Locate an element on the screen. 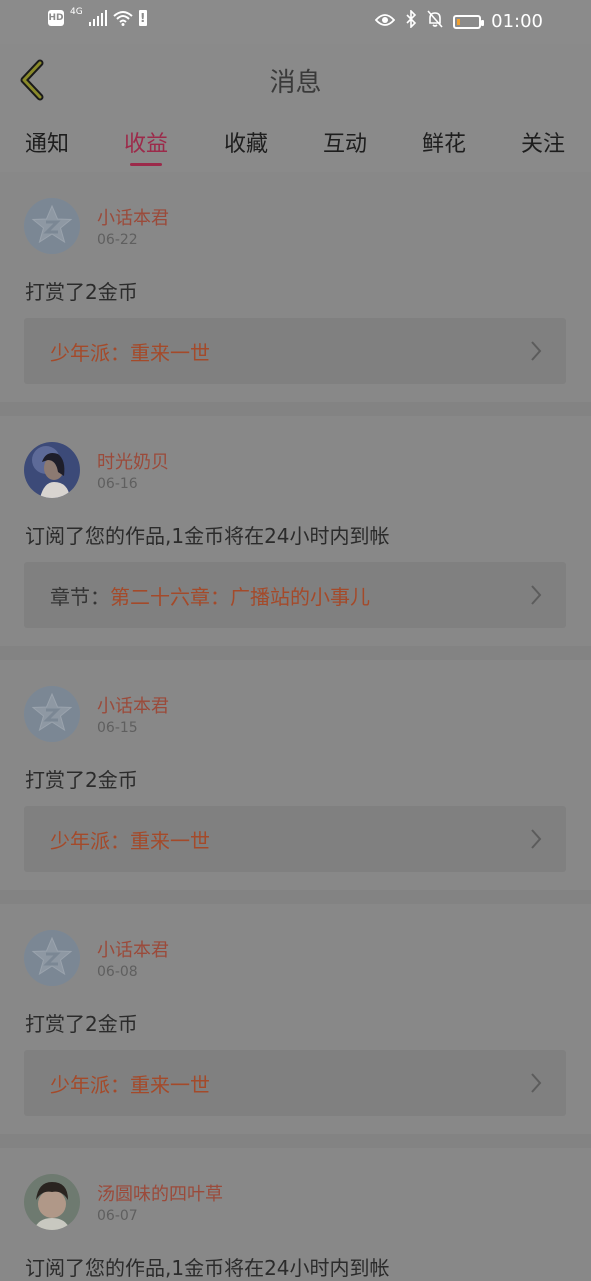 This screenshot has width=591, height=1281. alert-icon: ! is located at coordinates (142, 18).